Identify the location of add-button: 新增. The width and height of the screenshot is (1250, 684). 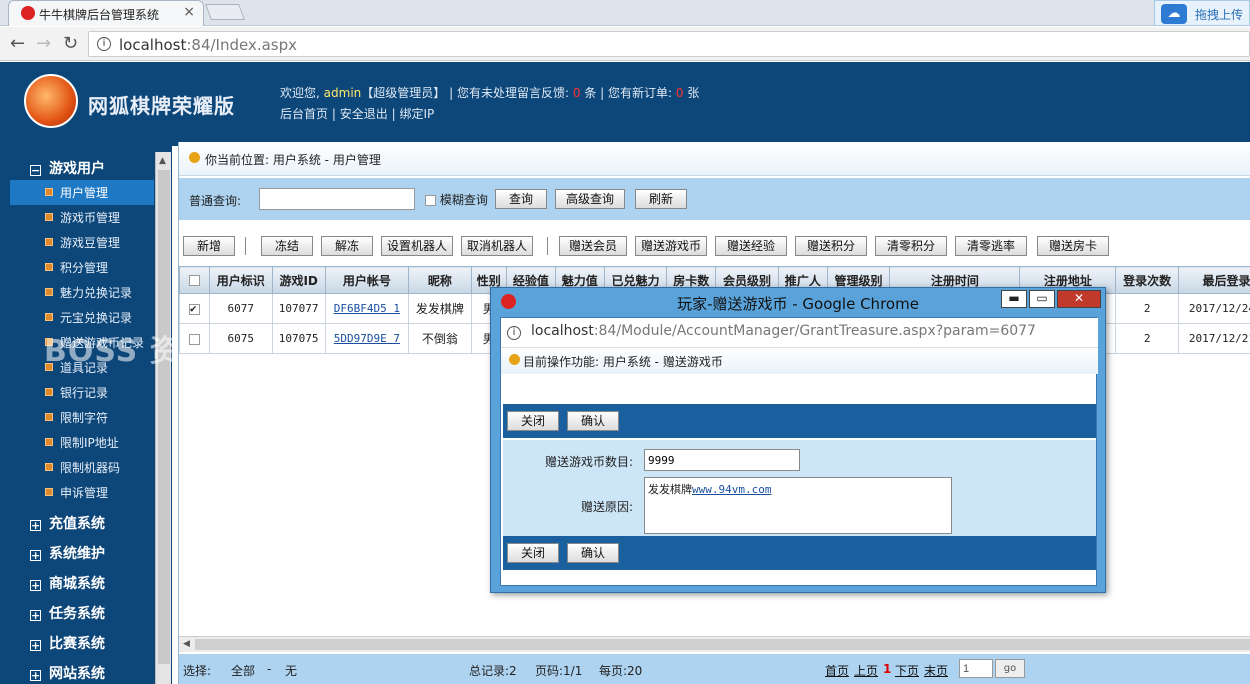
(209, 246).